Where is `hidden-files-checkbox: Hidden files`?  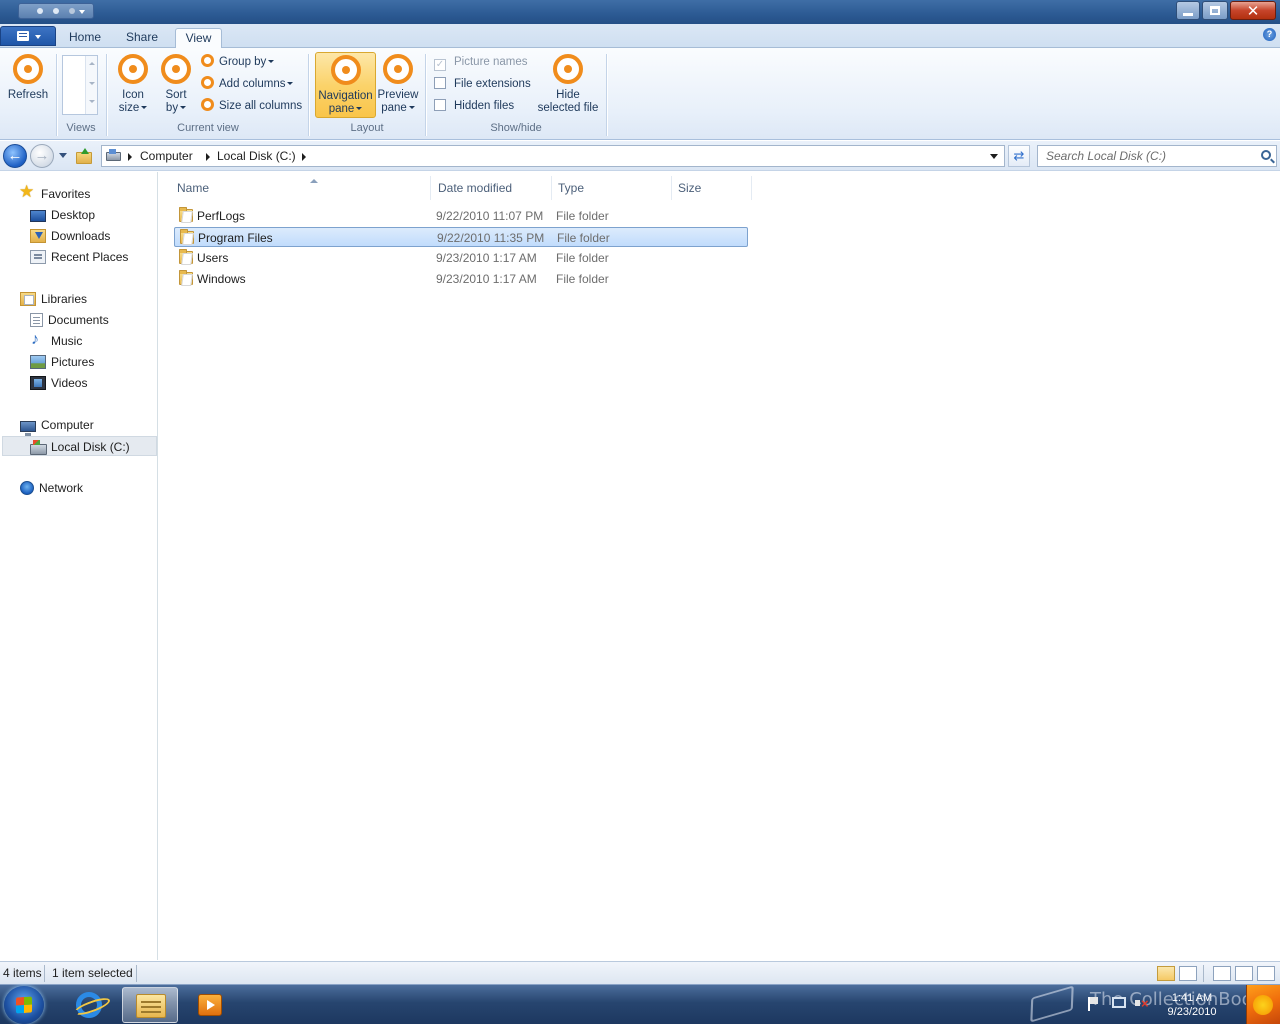
hidden-files-checkbox: Hidden files is located at coordinates (474, 106).